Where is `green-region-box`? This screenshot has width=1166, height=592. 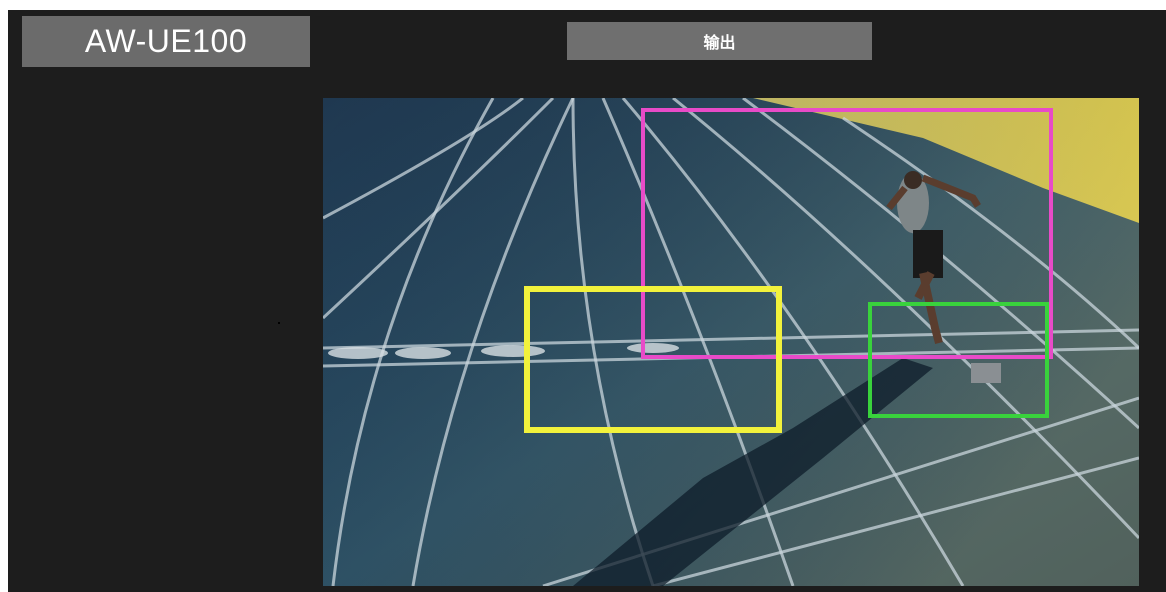
green-region-box is located at coordinates (958, 360).